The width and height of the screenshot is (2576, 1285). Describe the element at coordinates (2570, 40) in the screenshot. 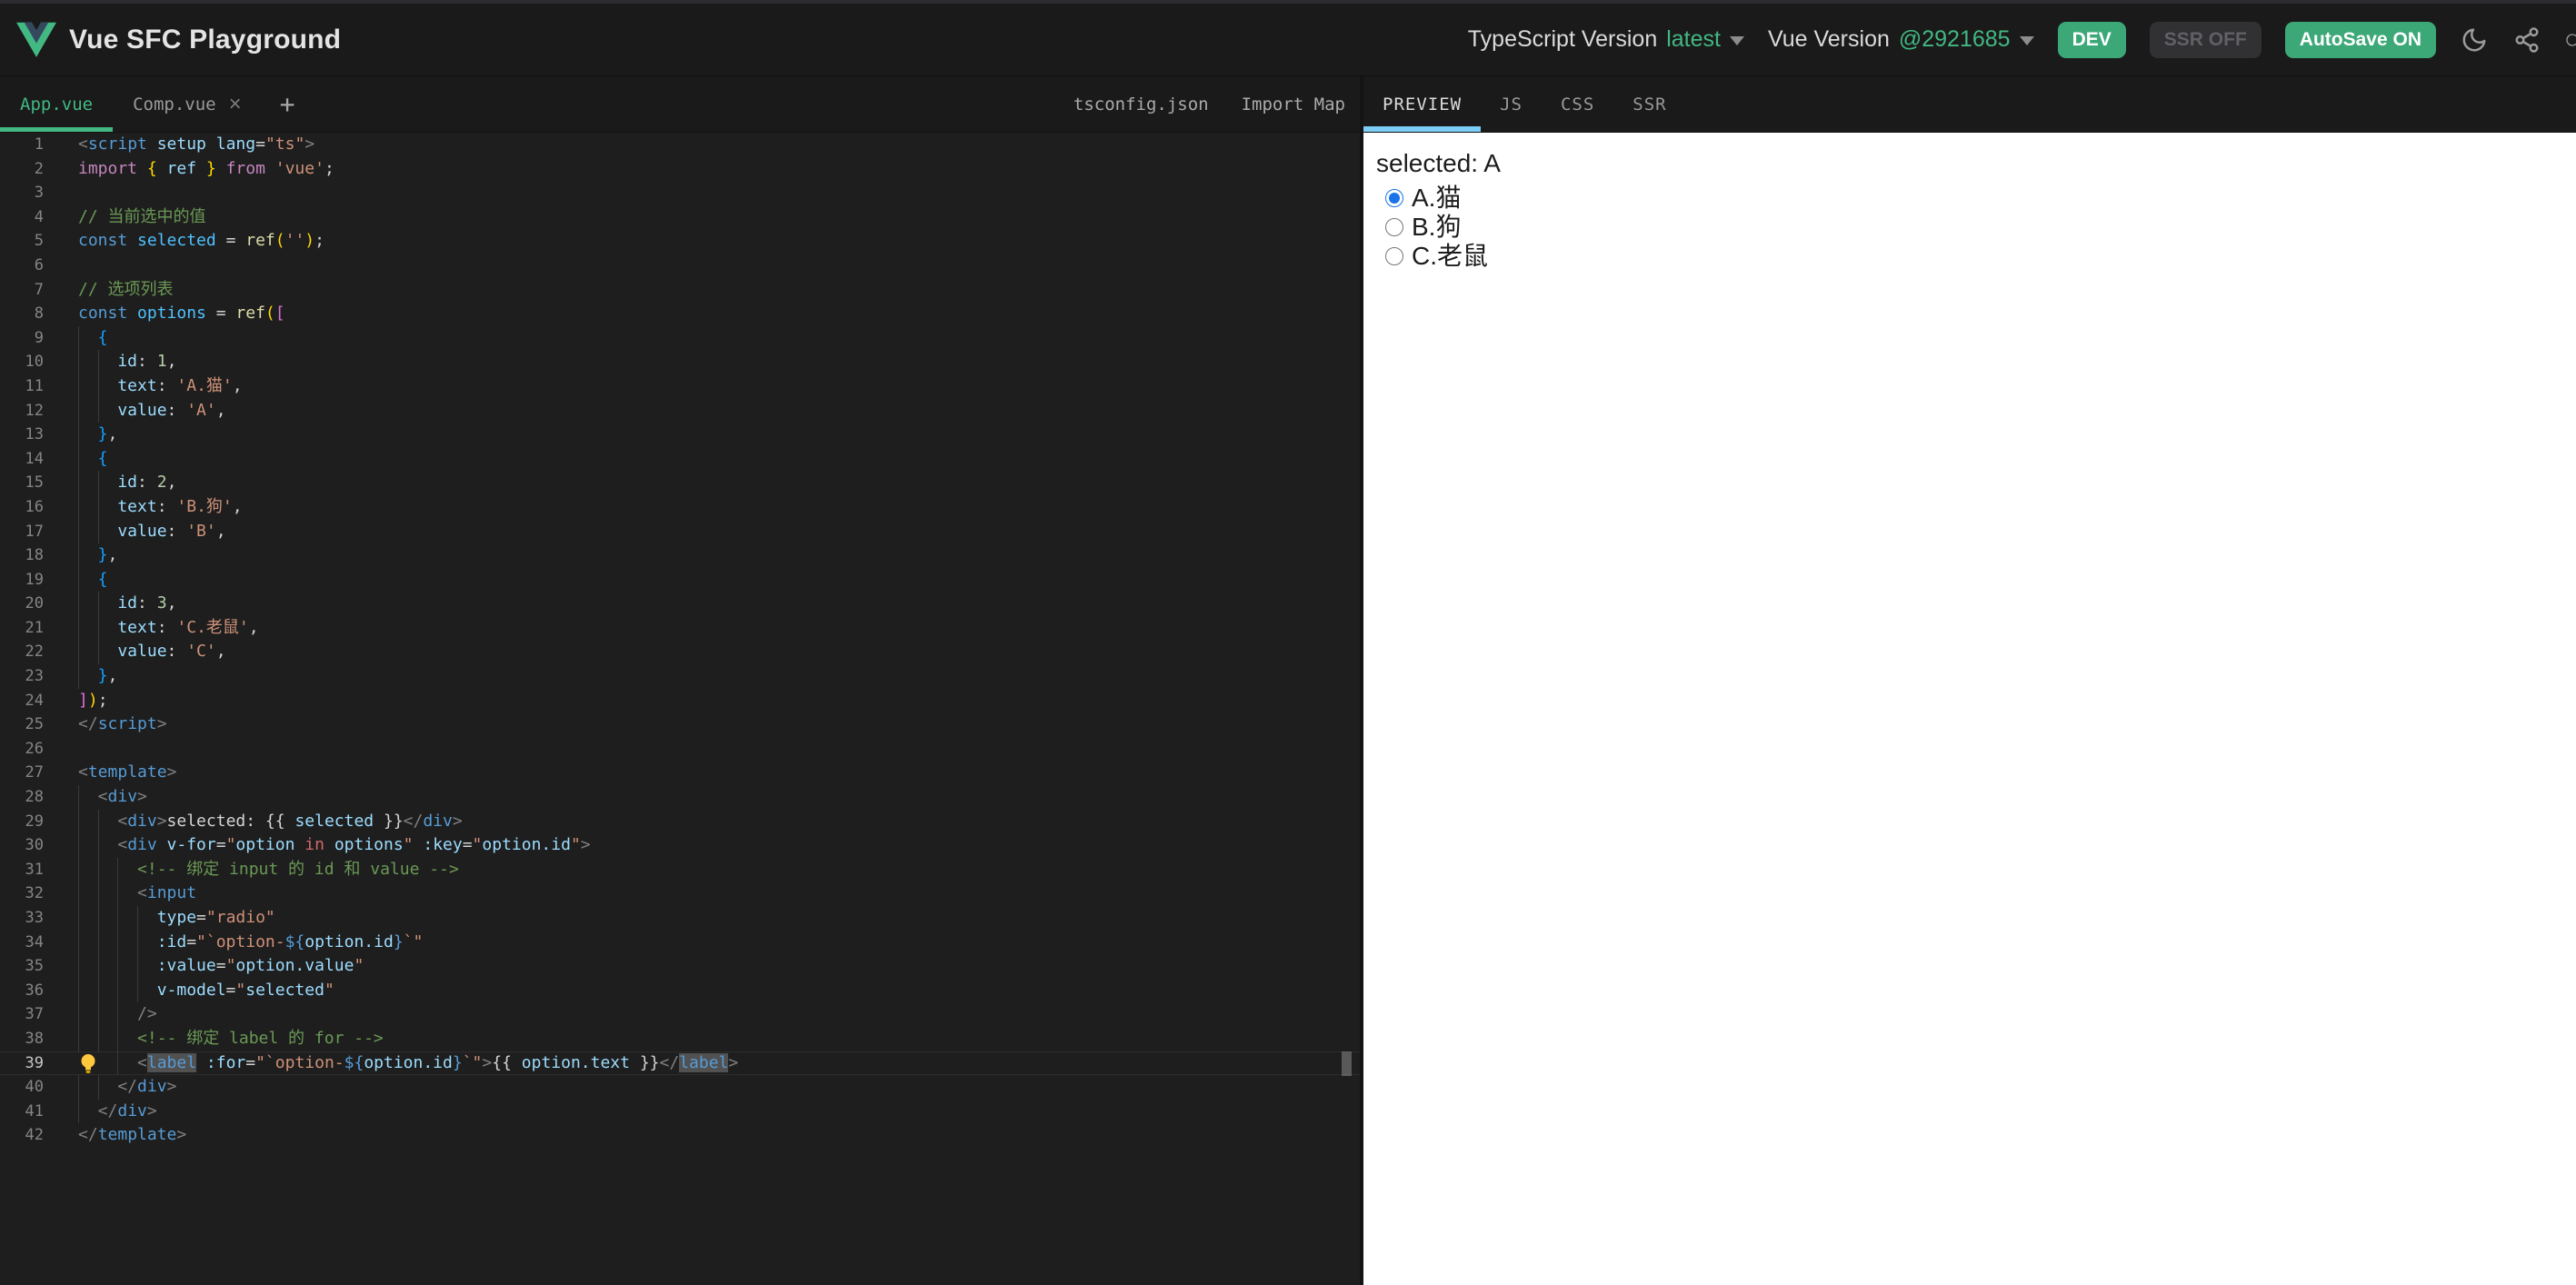

I see `download-icon` at that location.